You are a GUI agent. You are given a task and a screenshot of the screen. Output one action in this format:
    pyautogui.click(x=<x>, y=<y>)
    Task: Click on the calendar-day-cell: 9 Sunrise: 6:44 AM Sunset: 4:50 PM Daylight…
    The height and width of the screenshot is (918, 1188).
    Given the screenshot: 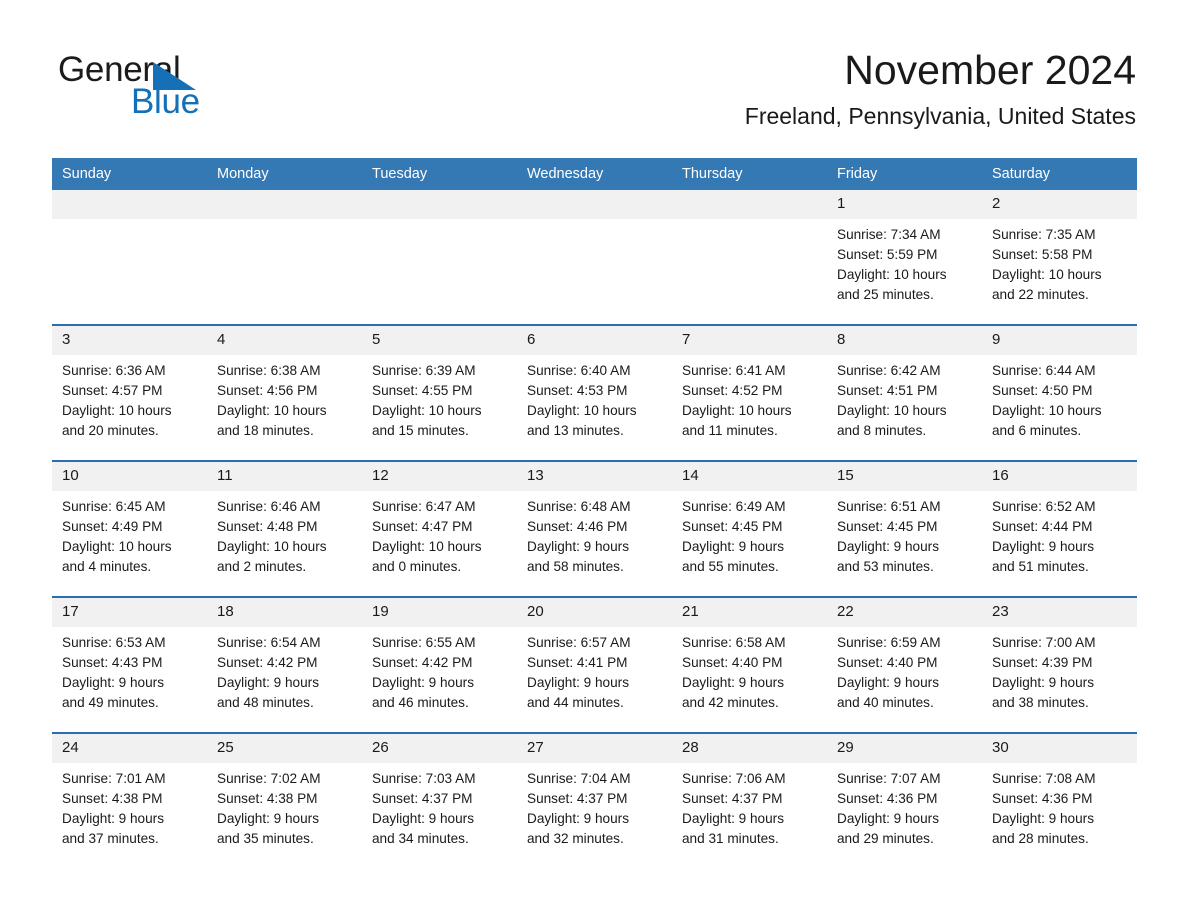 What is the action you would take?
    pyautogui.click(x=1059, y=393)
    